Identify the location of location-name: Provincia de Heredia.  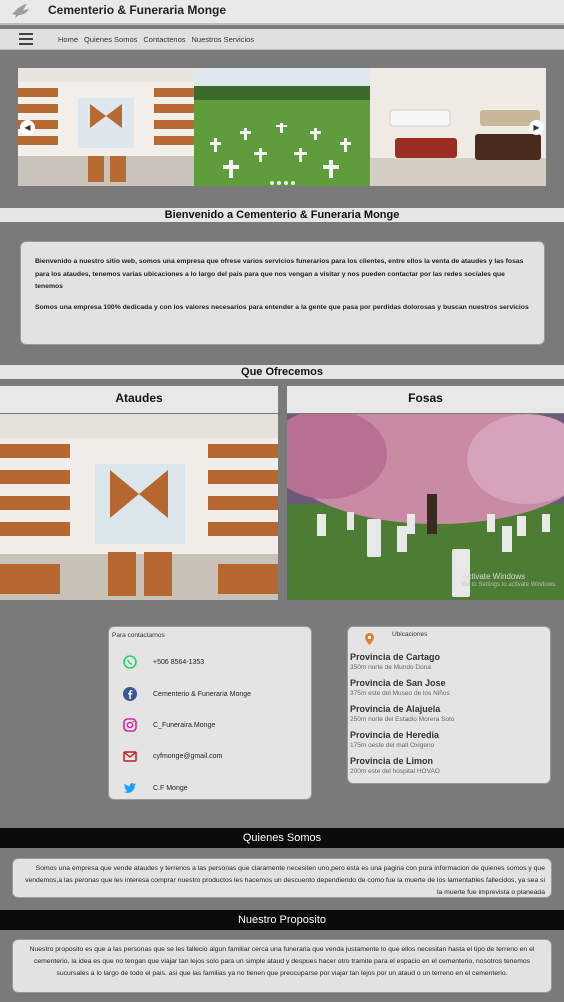
(395, 735).